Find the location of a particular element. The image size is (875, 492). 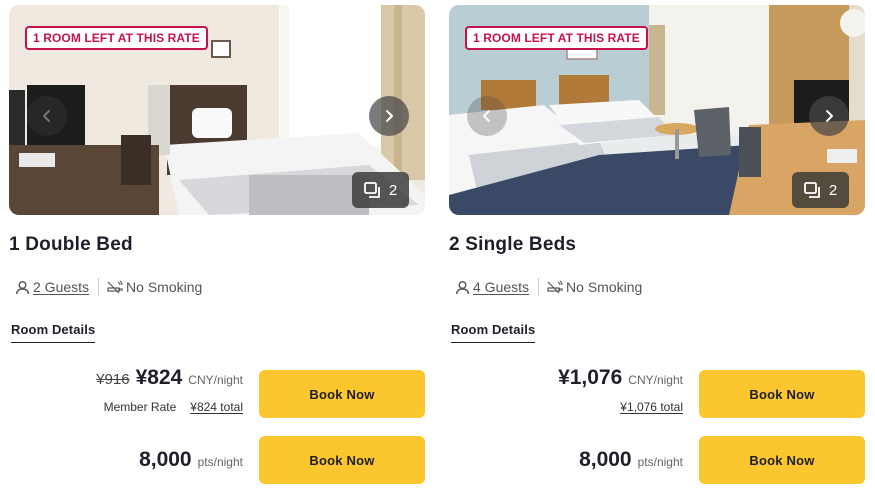

price: ¥1,076 is located at coordinates (590, 377).